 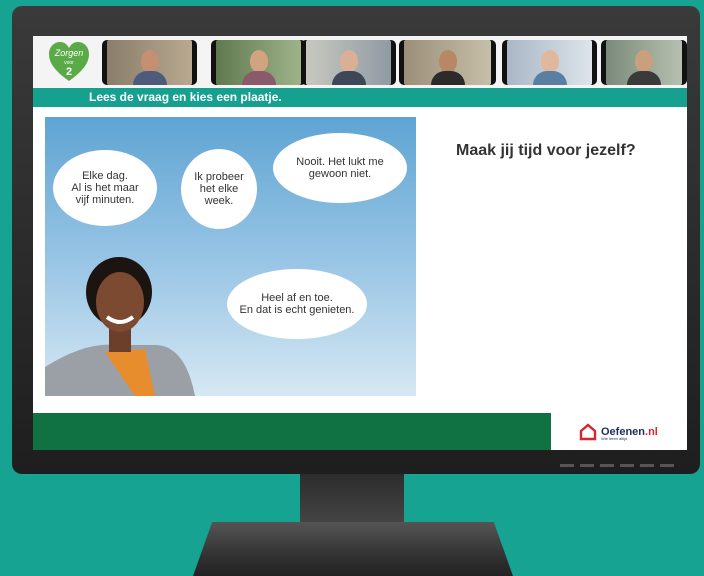 I want to click on monitor-stand-base, so click(x=353, y=549).